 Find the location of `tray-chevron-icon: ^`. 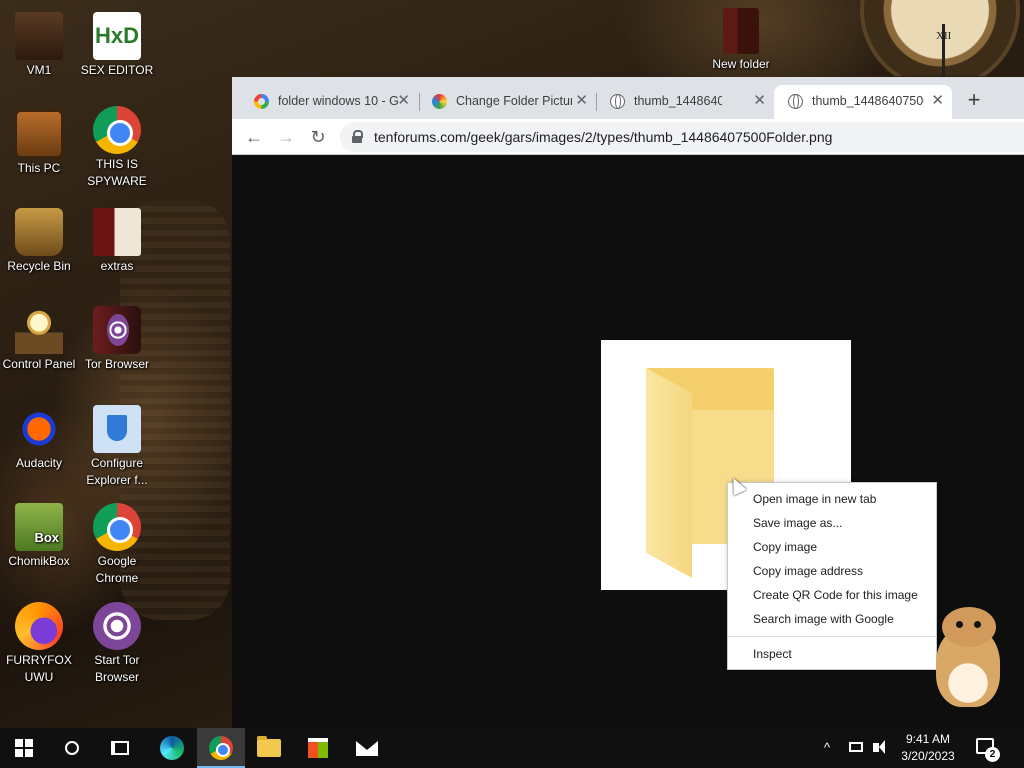

tray-chevron-icon: ^ is located at coordinates (831, 748).